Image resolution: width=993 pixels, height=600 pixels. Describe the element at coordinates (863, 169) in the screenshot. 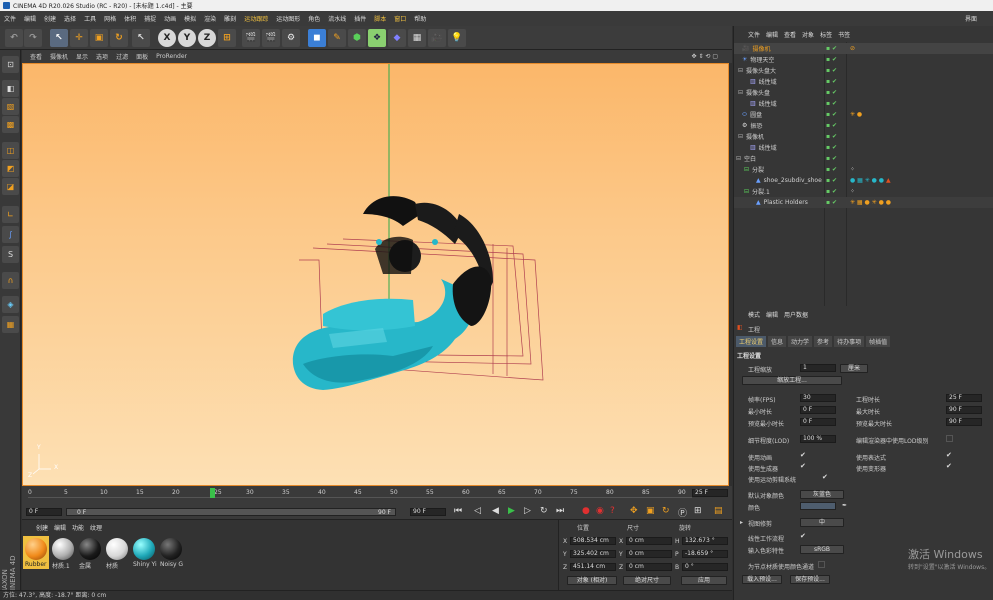

I see `object-row: ⊟ 分裂 ▪ ✔ ⁘` at that location.